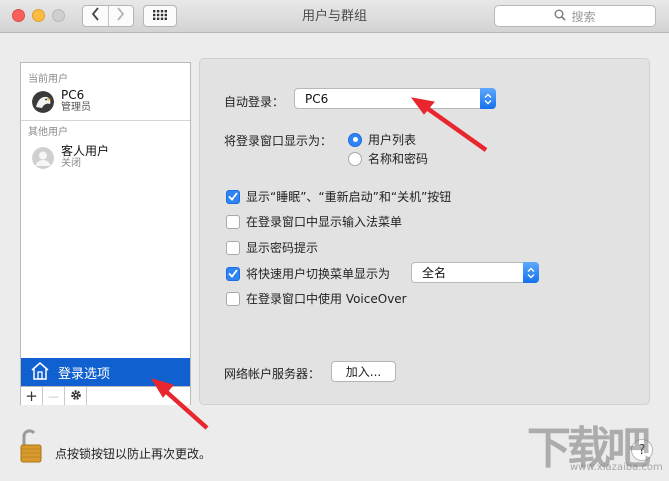 This screenshot has height=481, width=669. Describe the element at coordinates (583, 16) in the screenshot. I see `search-placeholder: 搜索` at that location.